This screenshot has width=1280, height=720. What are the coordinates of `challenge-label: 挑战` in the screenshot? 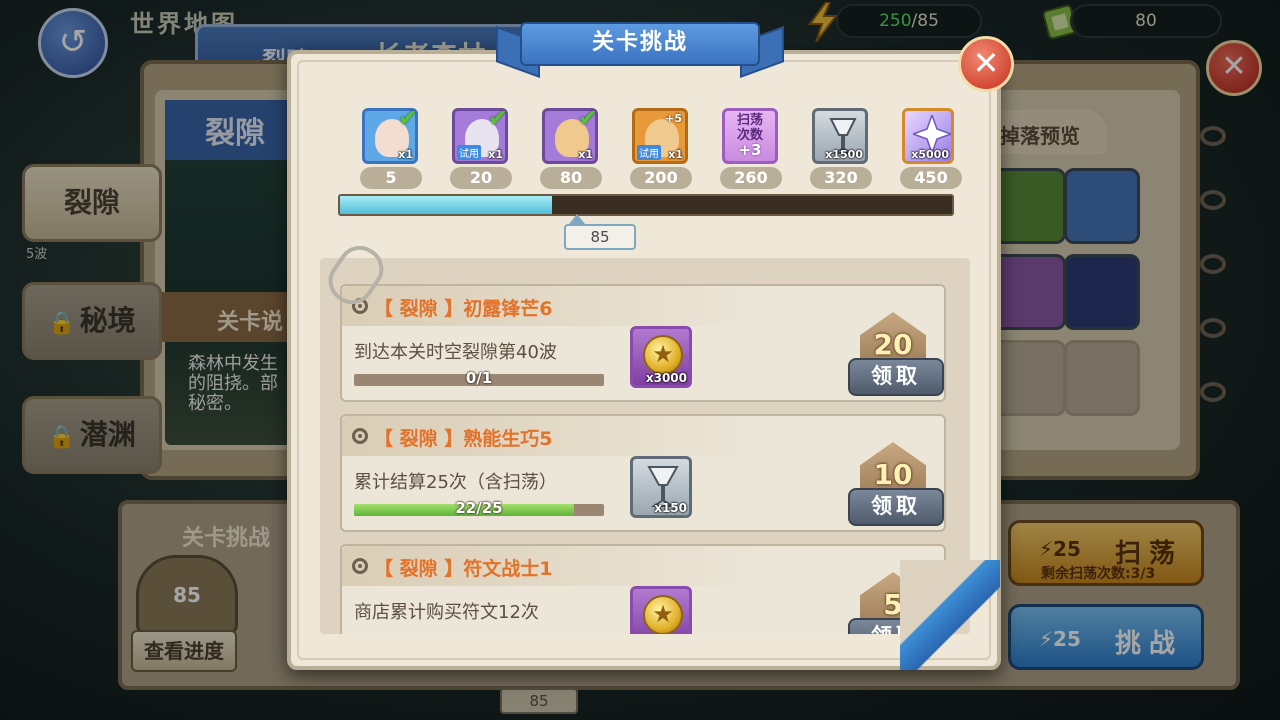 It's located at (1149, 644).